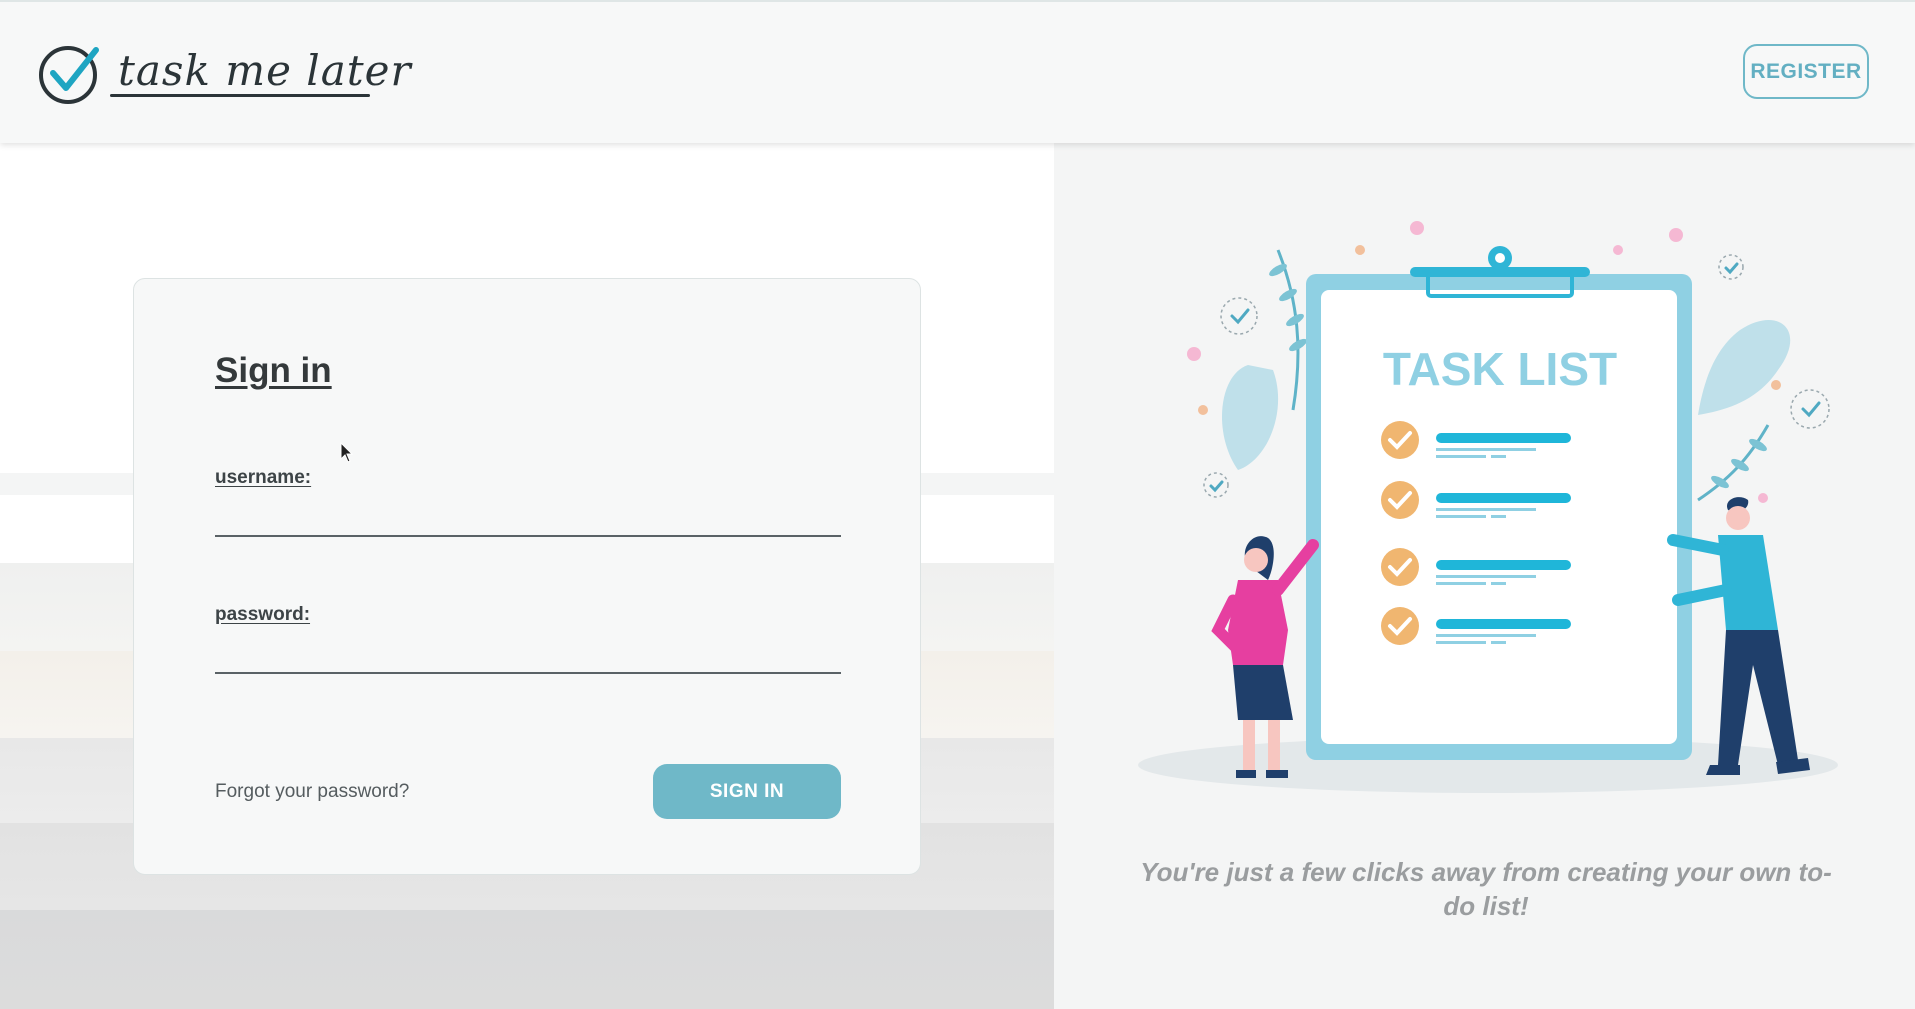 This screenshot has height=1009, width=1915. Describe the element at coordinates (528, 656) in the screenshot. I see `password-input` at that location.